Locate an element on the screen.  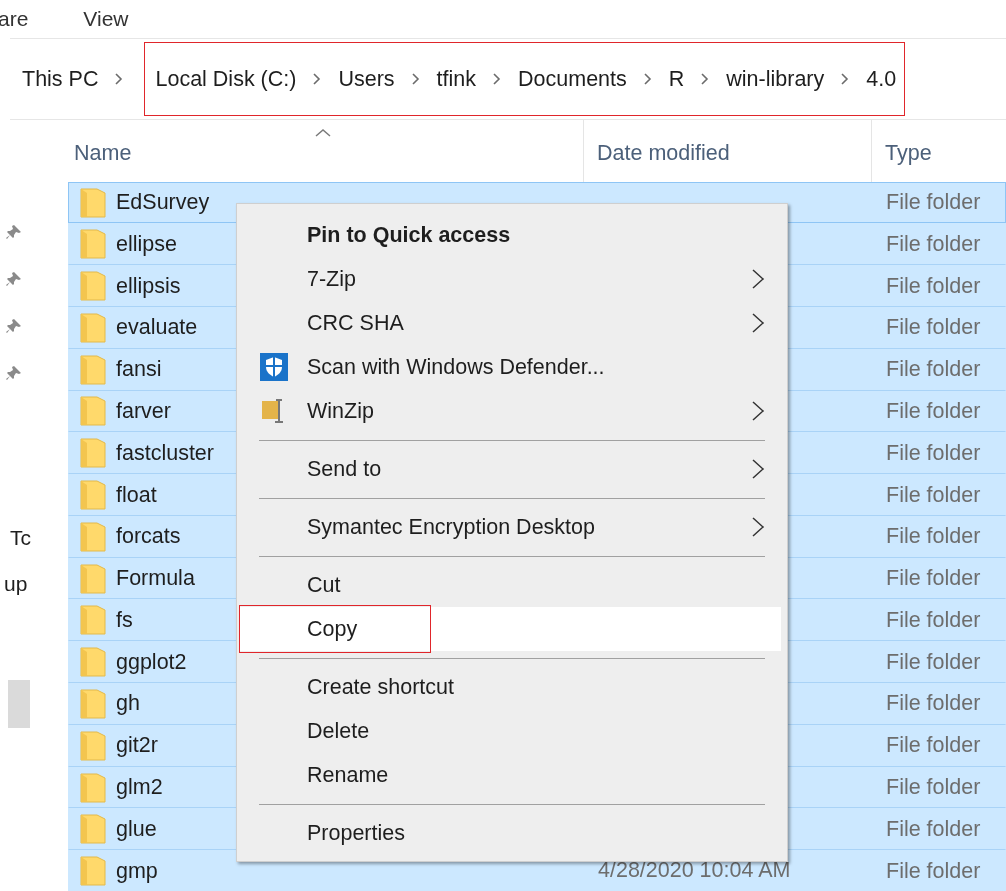
file-name: float is located at coordinates (136, 495).